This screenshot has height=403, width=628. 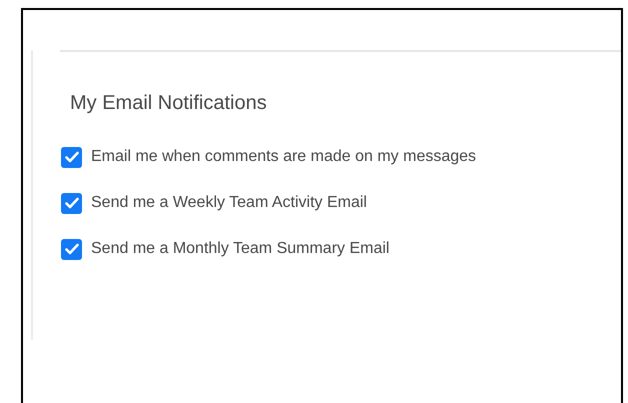 What do you see at coordinates (240, 249) in the screenshot?
I see `option-label: Send me a Monthly Team Summary Email` at bounding box center [240, 249].